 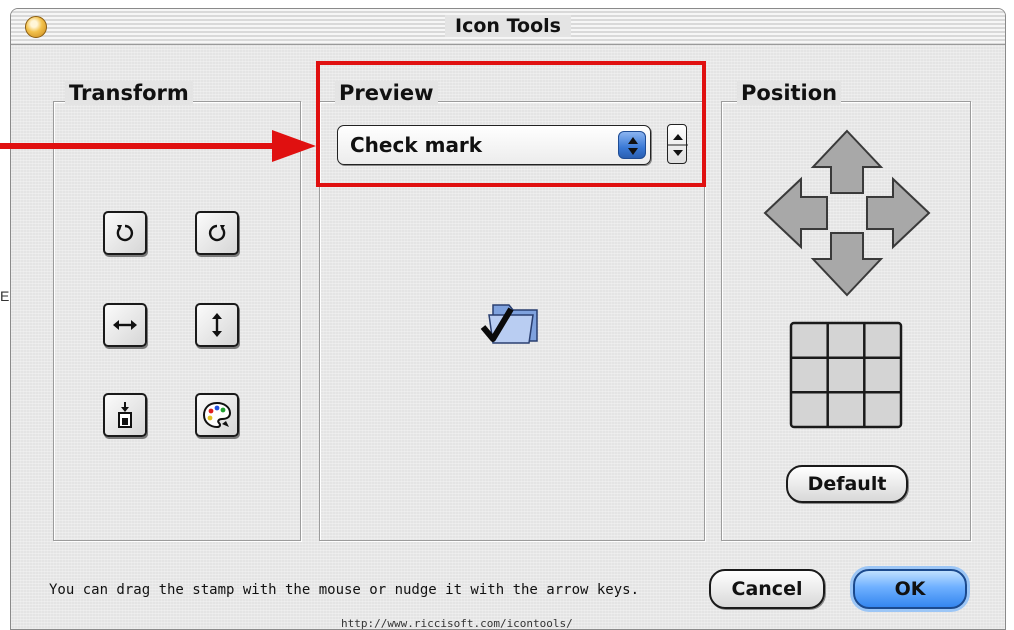 I want to click on rotate-right-icon, so click(x=217, y=233).